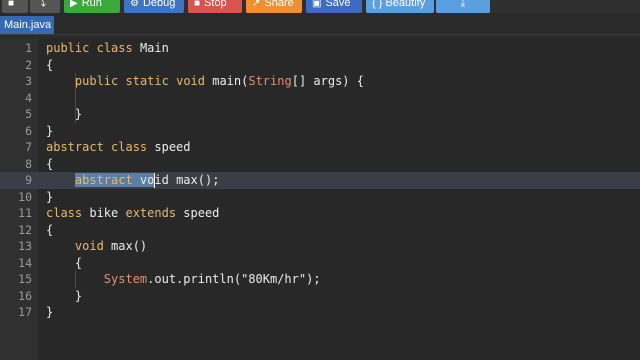  What do you see at coordinates (25, 312) in the screenshot?
I see `line-number: 17` at bounding box center [25, 312].